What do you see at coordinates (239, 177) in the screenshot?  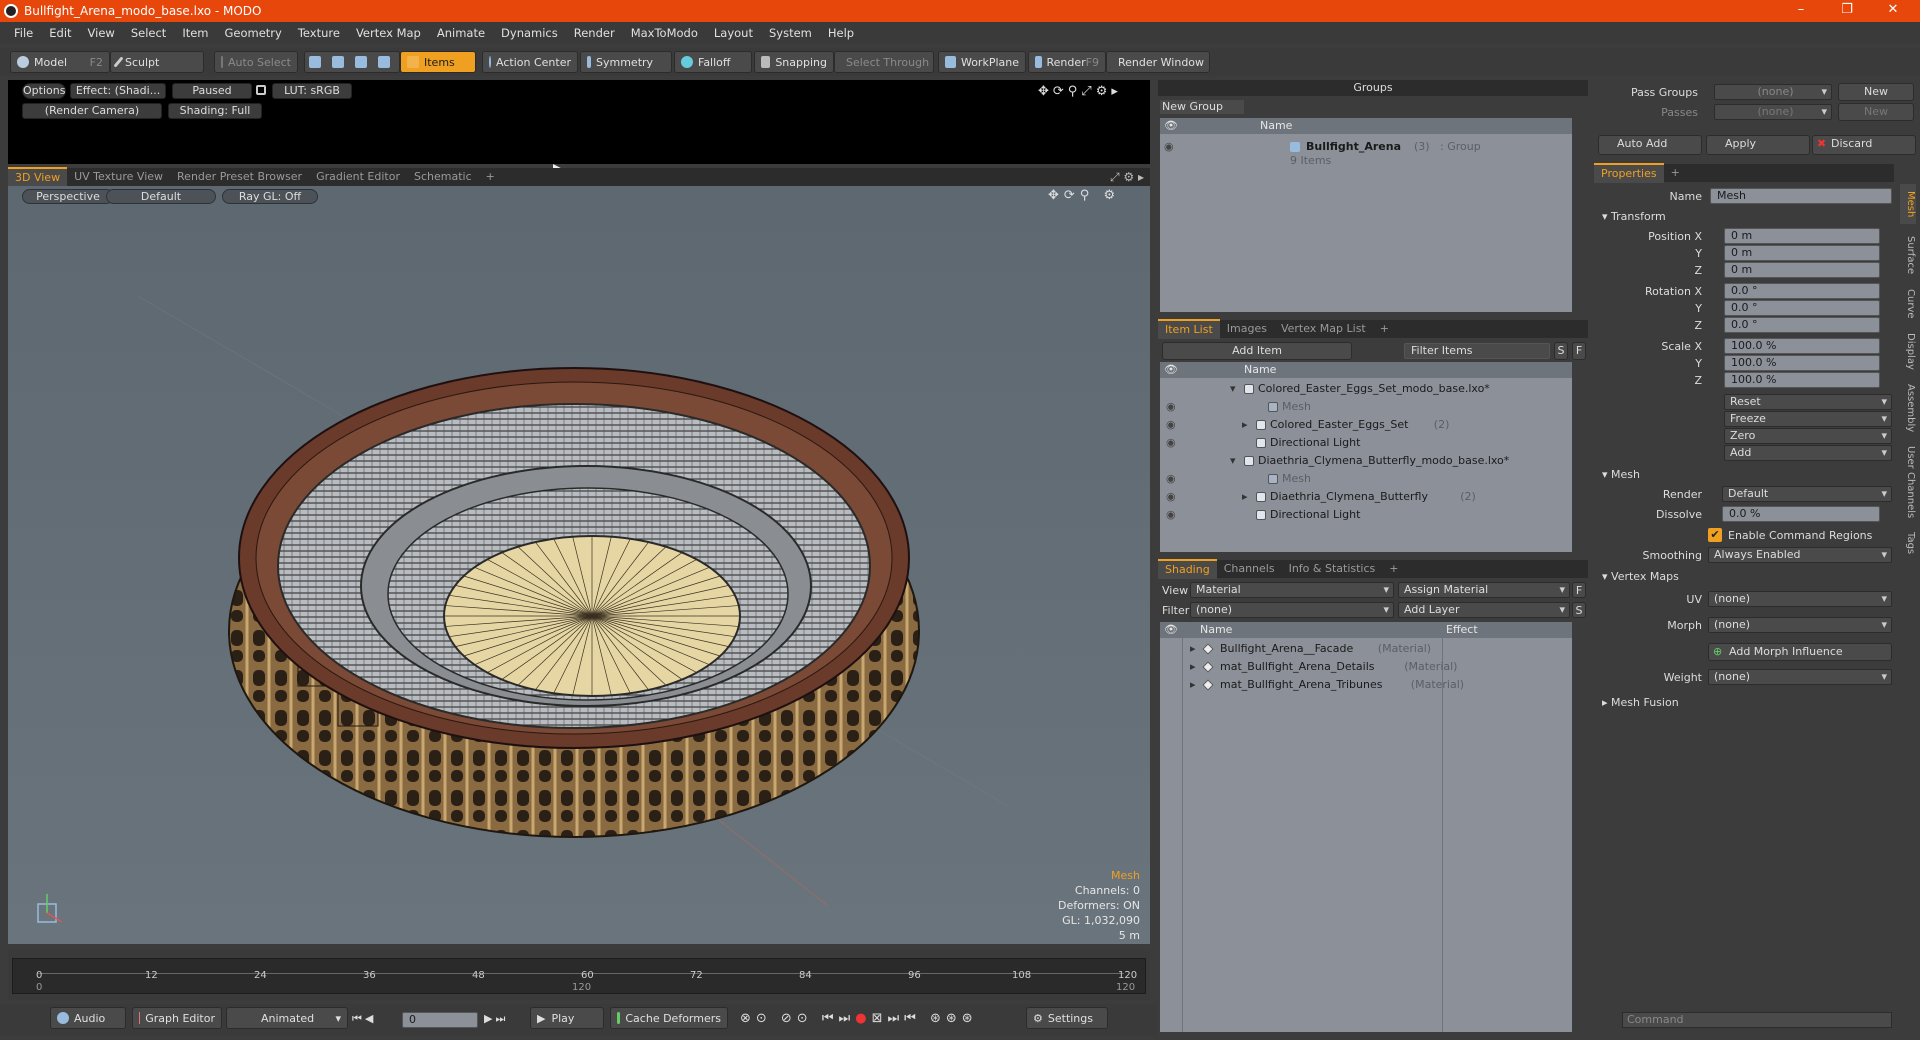 I see `tab-render-preset-browser: Render Preset Browser` at bounding box center [239, 177].